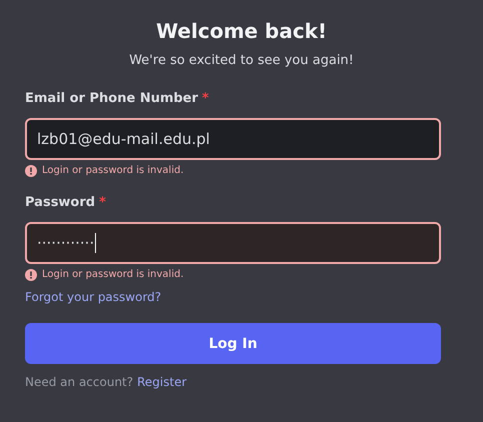 The width and height of the screenshot is (483, 422). Describe the element at coordinates (60, 203) in the screenshot. I see `field-label: Password` at that location.